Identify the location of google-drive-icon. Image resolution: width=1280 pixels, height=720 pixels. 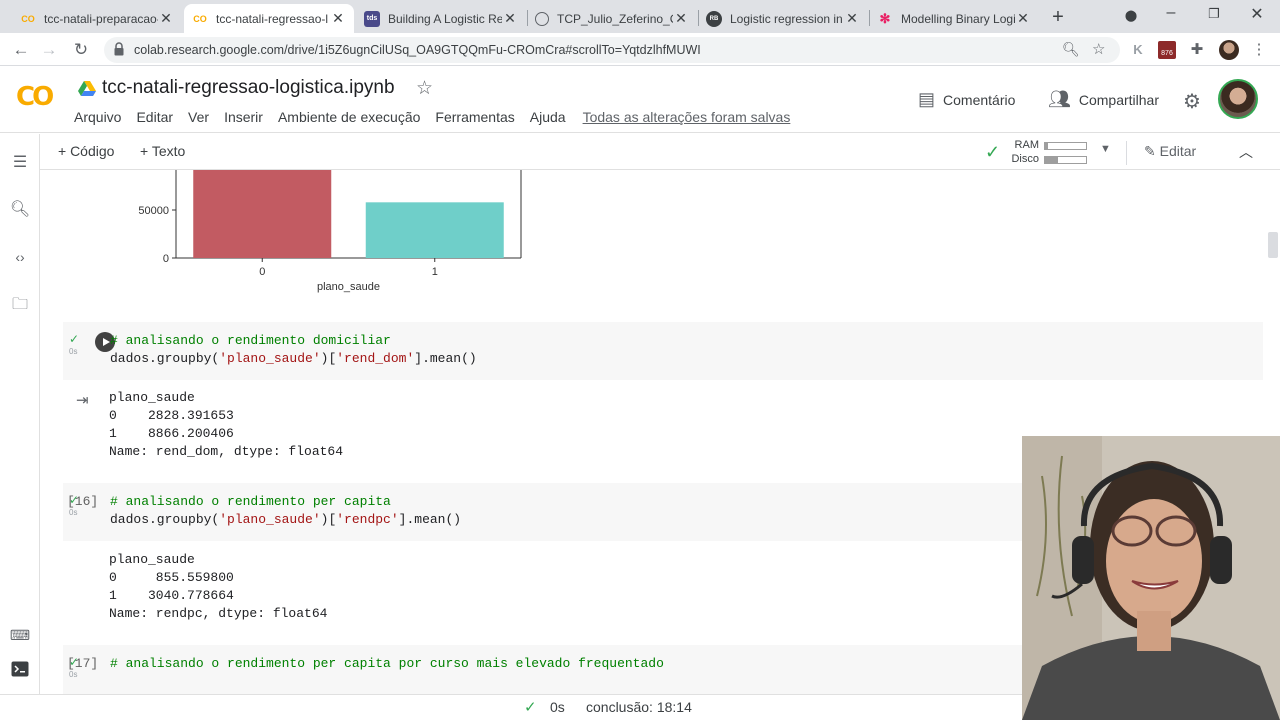
(87, 89).